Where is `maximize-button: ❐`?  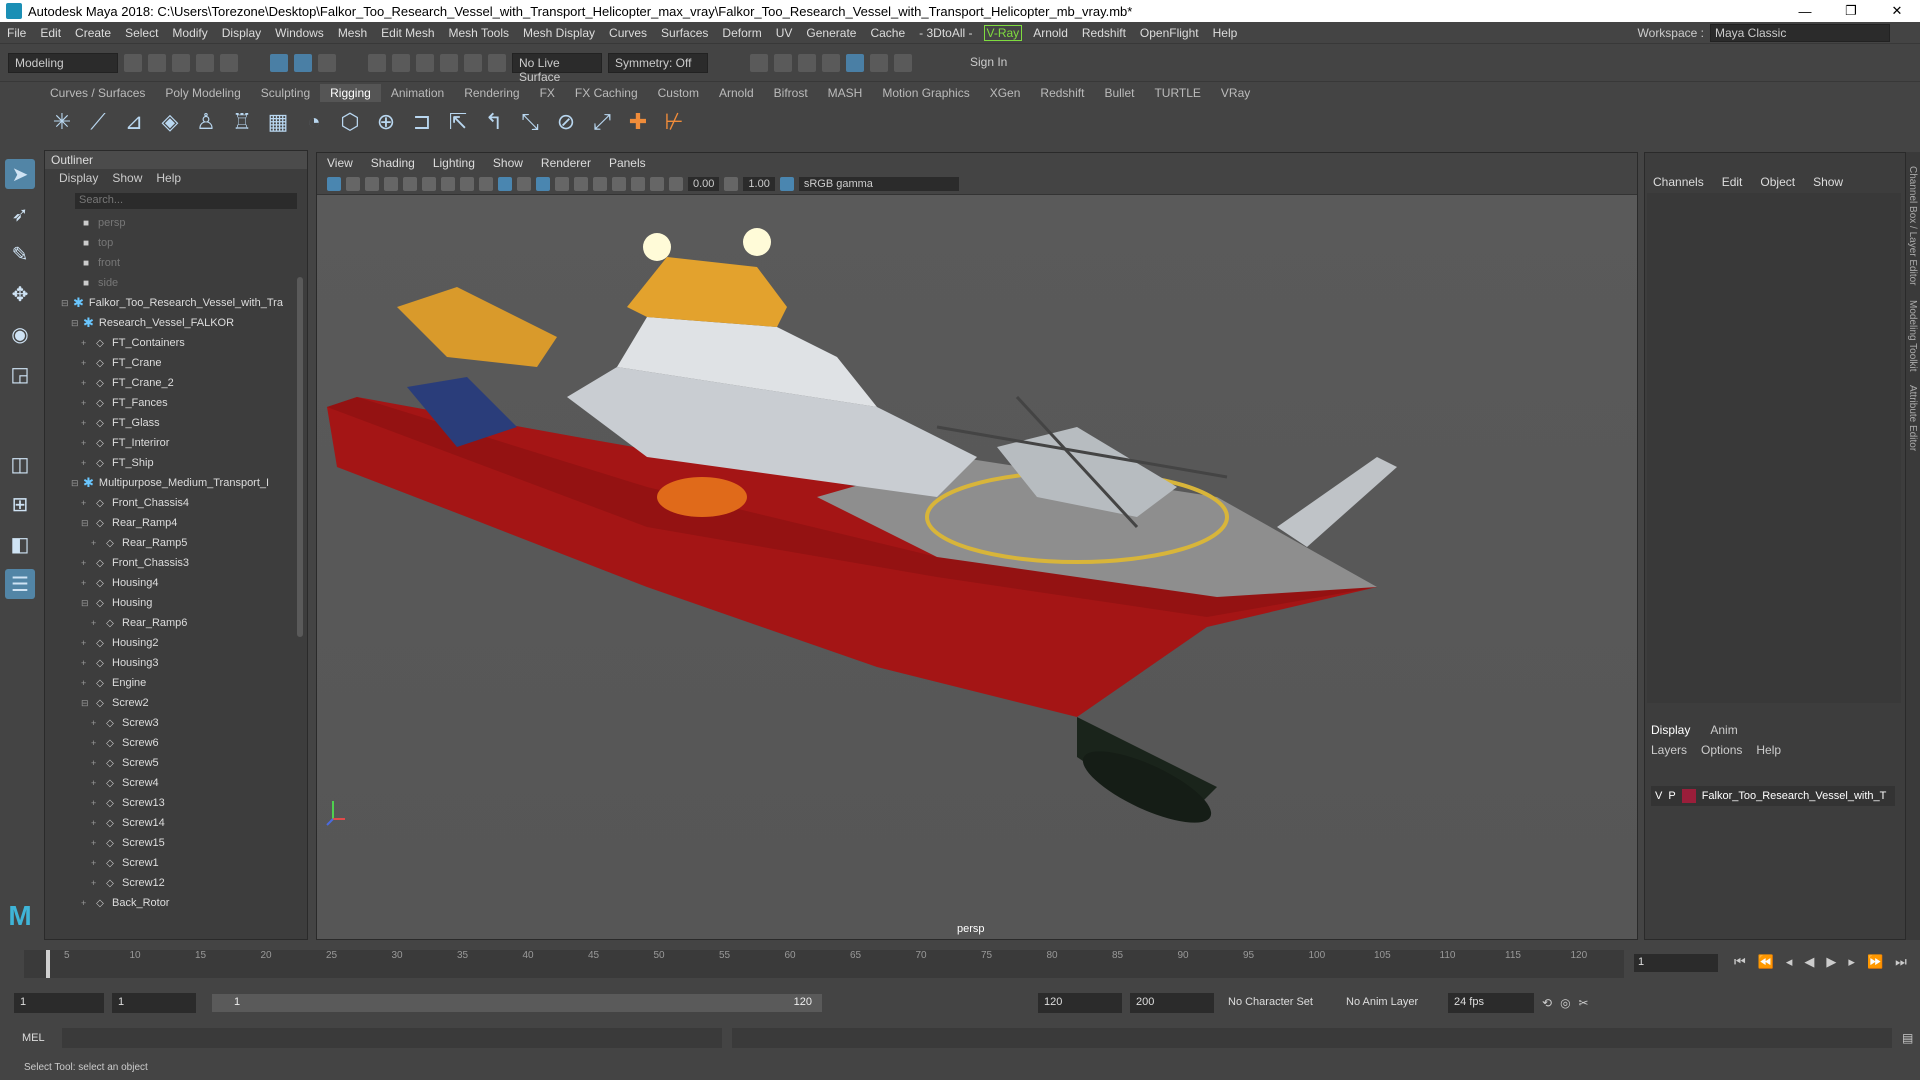 maximize-button: ❐ is located at coordinates (1851, 11).